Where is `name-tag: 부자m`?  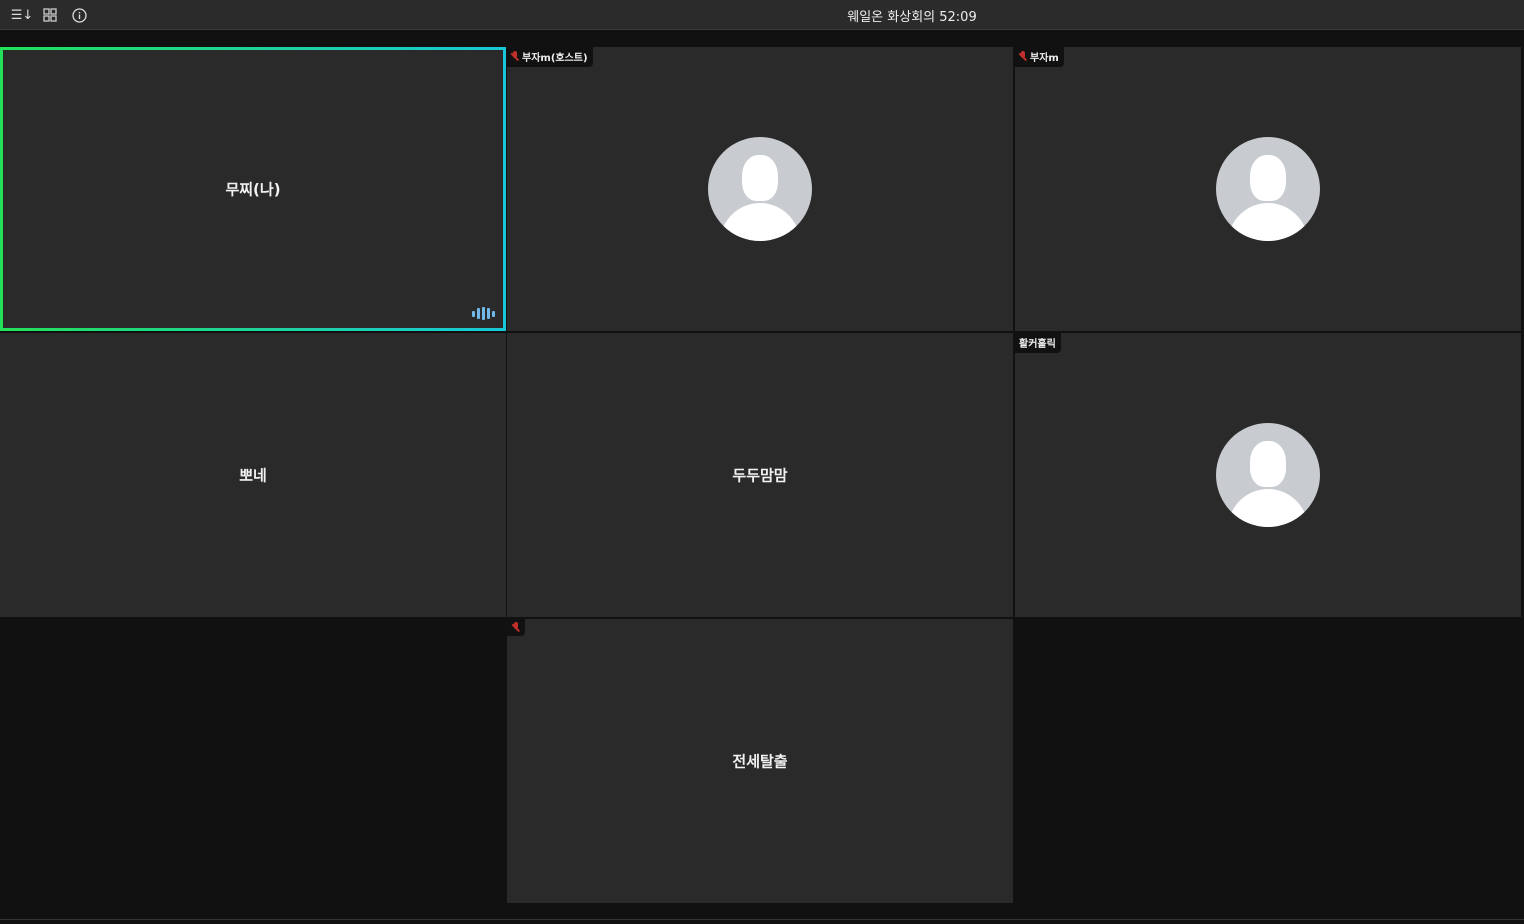
name-tag: 부자m is located at coordinates (1039, 57).